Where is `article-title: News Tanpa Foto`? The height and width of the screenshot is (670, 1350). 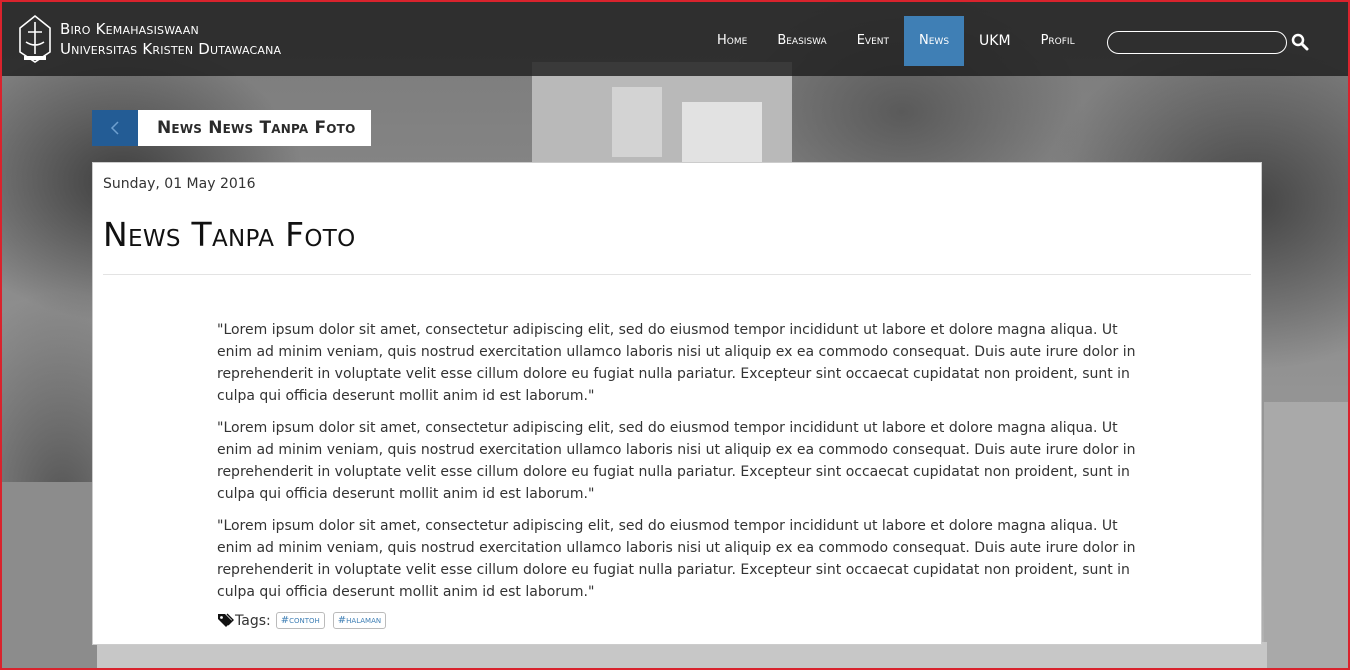
article-title: News Tanpa Foto is located at coordinates (229, 234).